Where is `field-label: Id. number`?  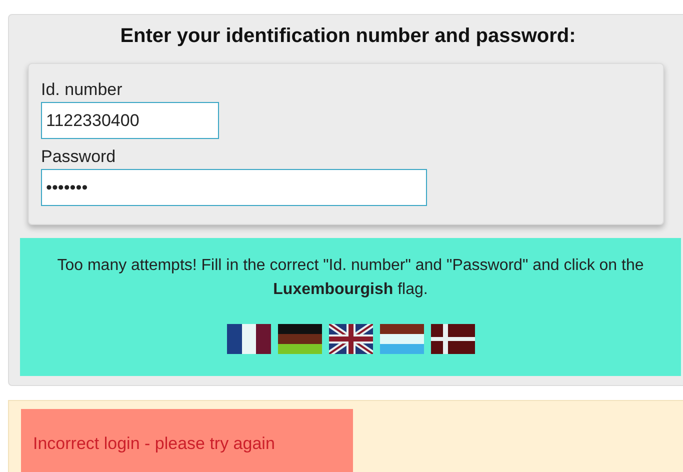
field-label: Id. number is located at coordinates (82, 90).